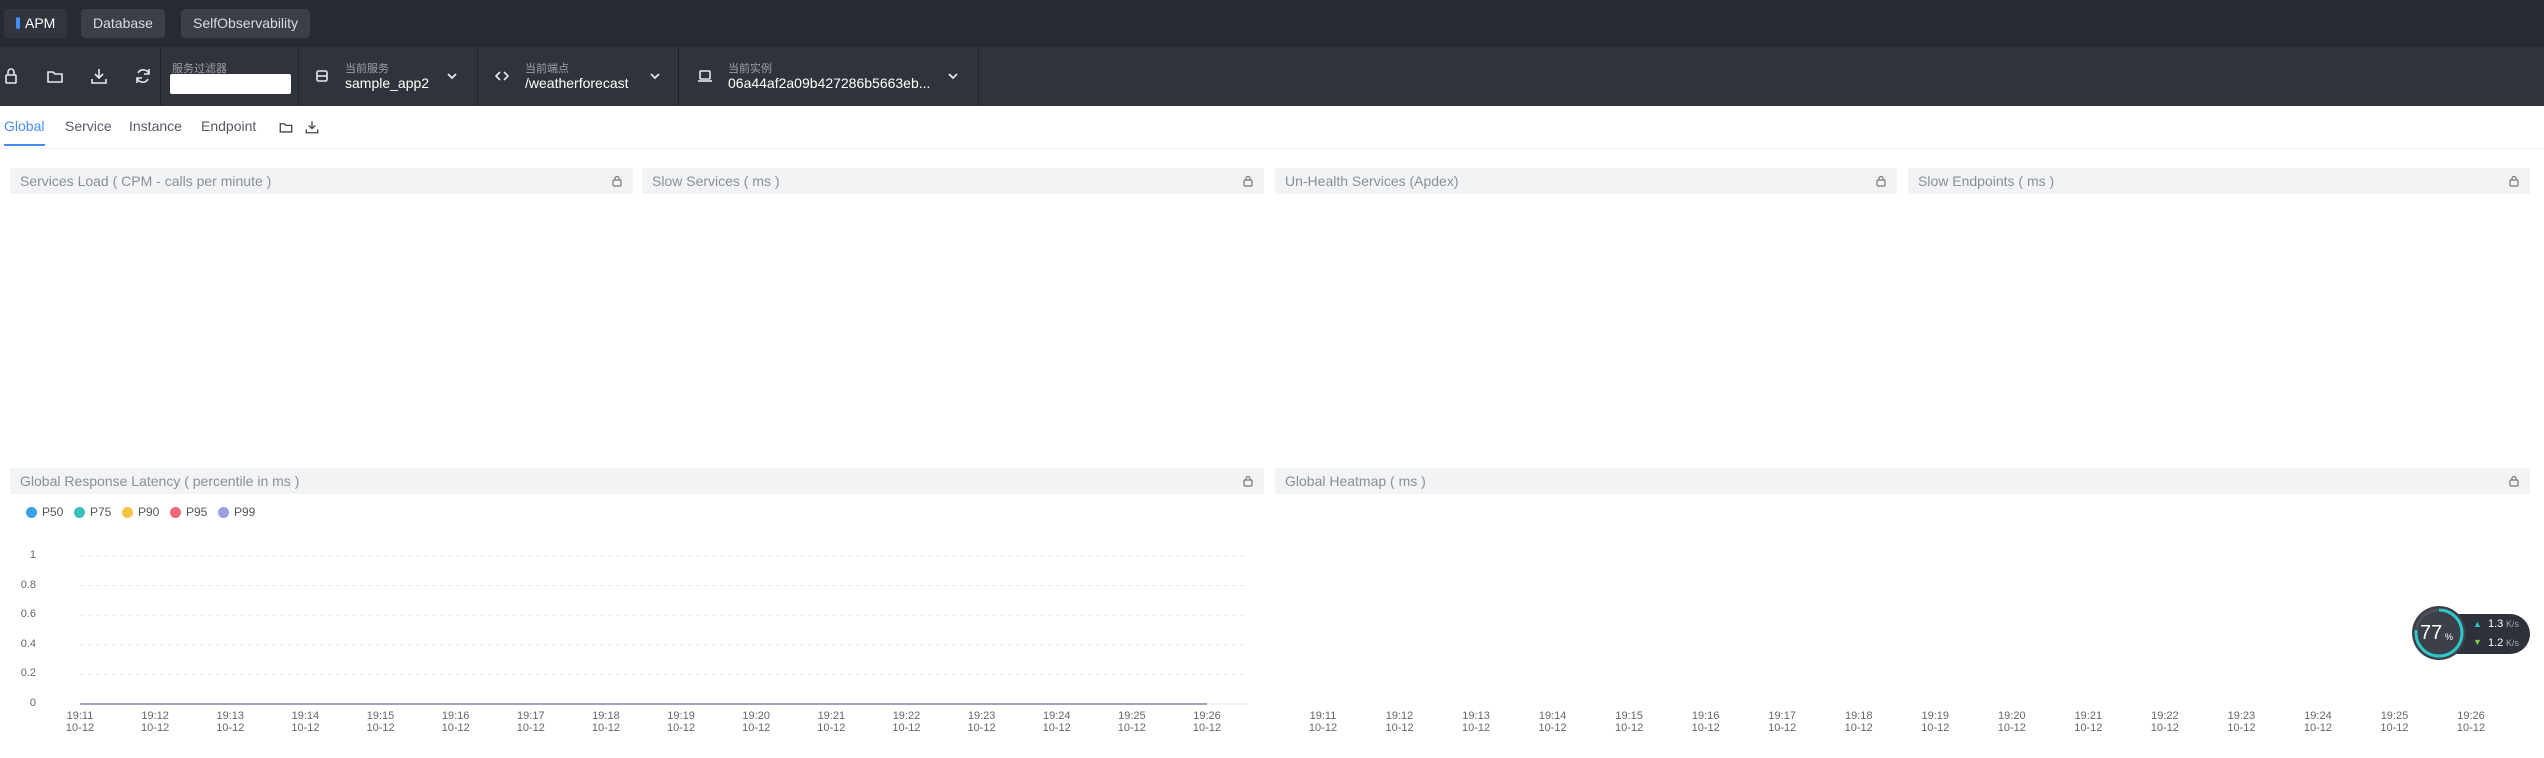 This screenshot has width=2544, height=758. What do you see at coordinates (452, 76) in the screenshot?
I see `chevron-down-icon` at bounding box center [452, 76].